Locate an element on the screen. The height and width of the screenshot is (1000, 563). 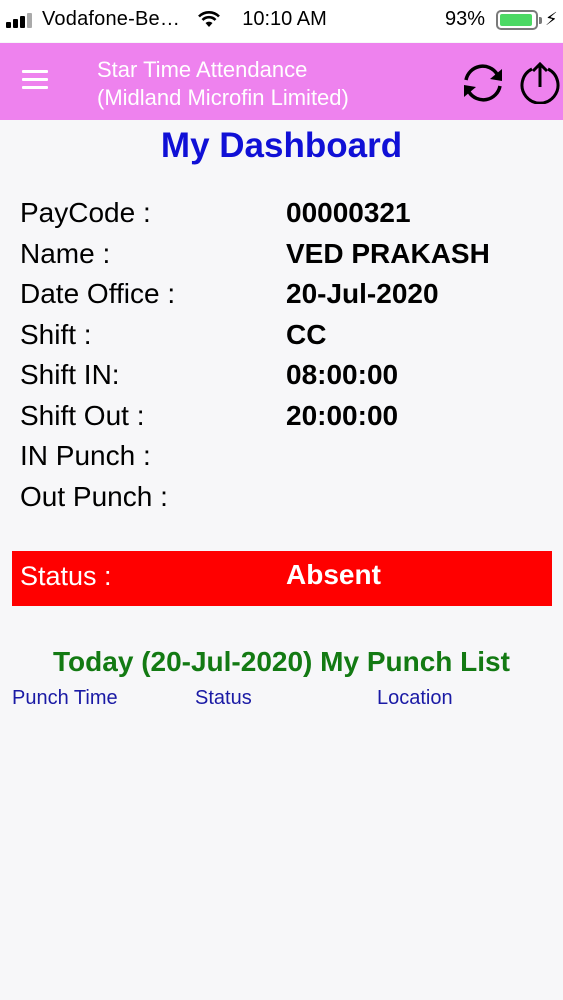
out-punch-label: Out Punch : is located at coordinates (94, 496).